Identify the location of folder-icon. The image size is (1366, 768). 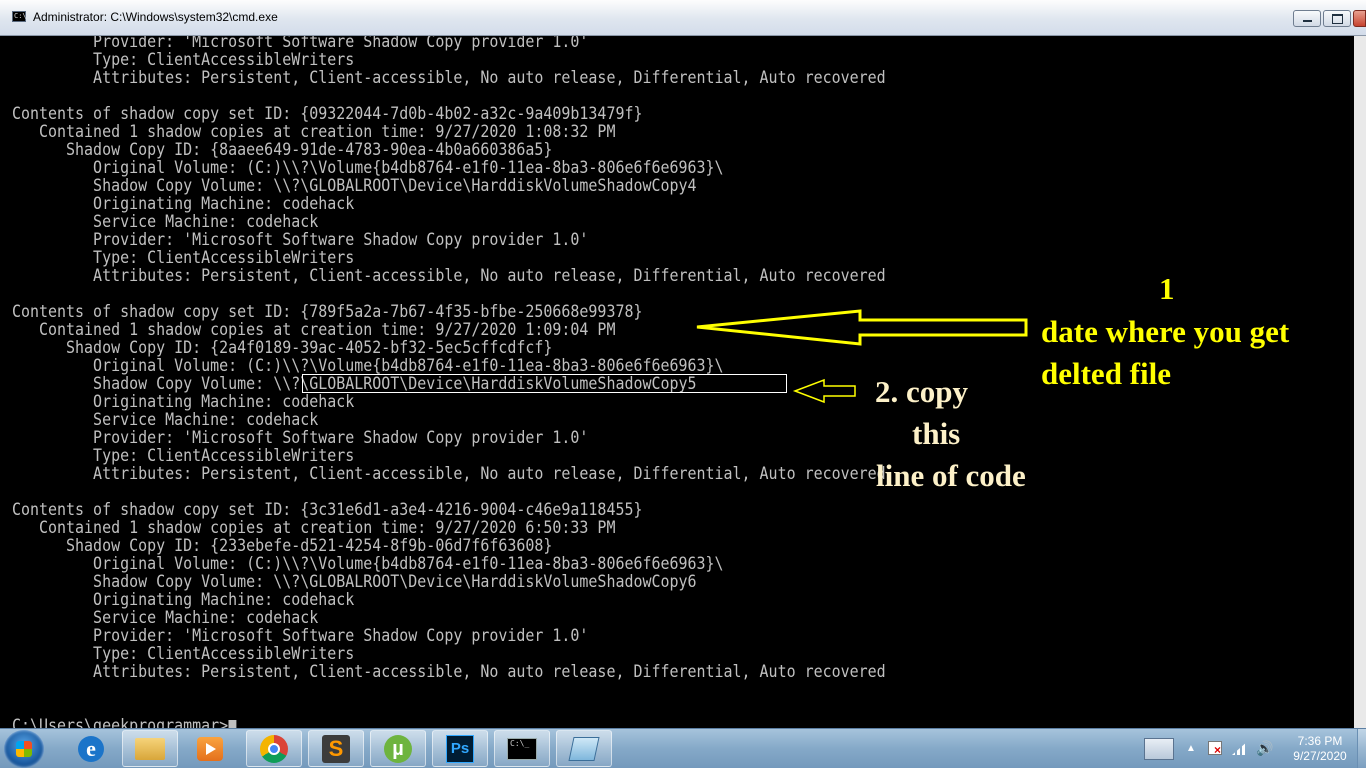
(150, 748).